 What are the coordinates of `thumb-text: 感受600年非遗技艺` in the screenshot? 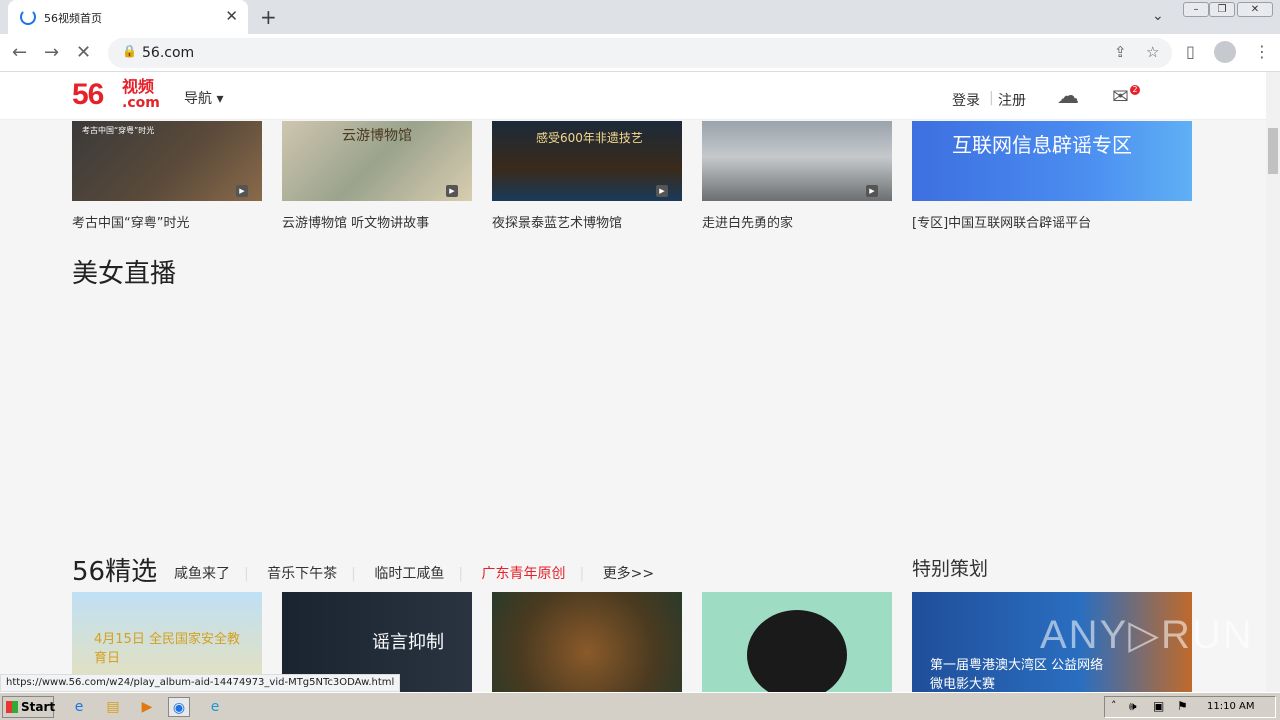 It's located at (589, 138).